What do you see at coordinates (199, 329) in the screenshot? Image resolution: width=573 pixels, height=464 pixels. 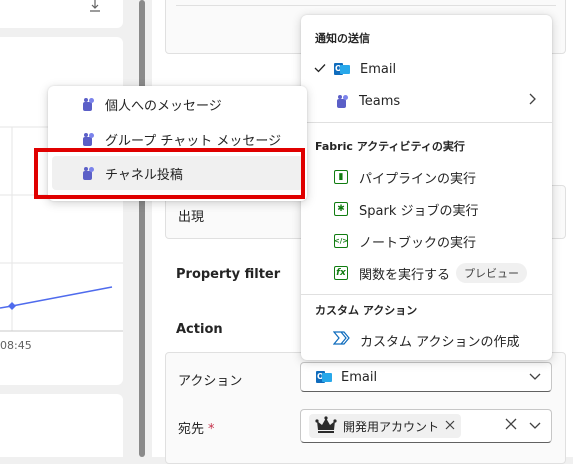 I see `action-section-title: Action` at bounding box center [199, 329].